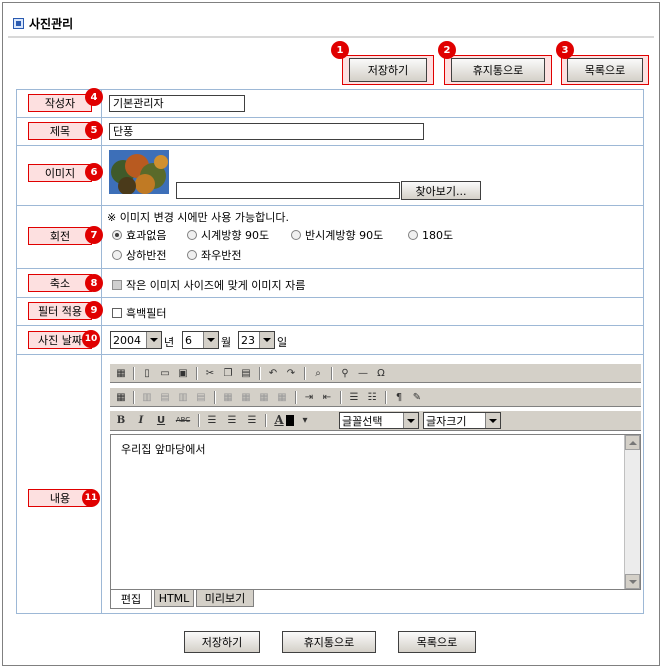  Describe the element at coordinates (131, 599) in the screenshot. I see `tab-edit: 편집` at that location.